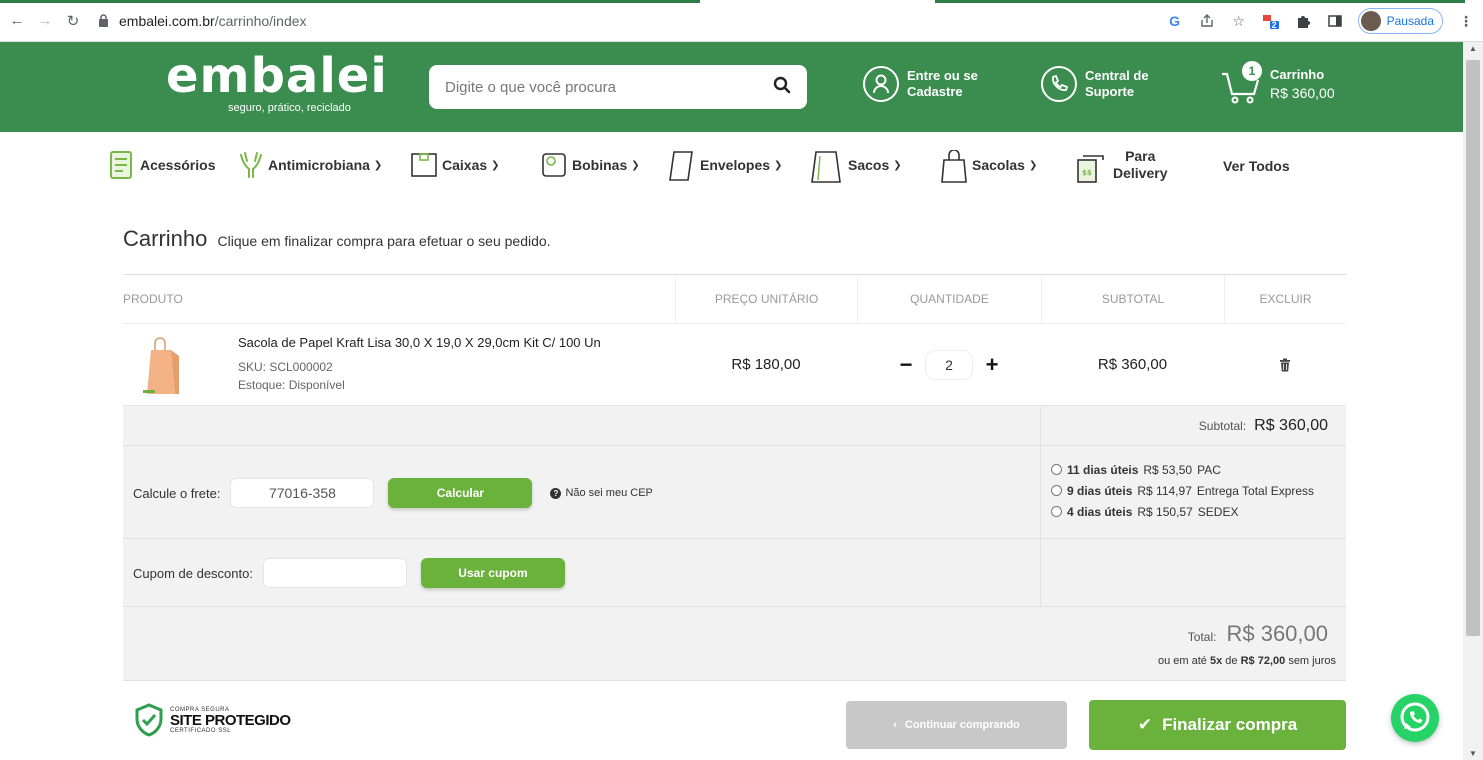  I want to click on quantity-input: 2, so click(949, 364).